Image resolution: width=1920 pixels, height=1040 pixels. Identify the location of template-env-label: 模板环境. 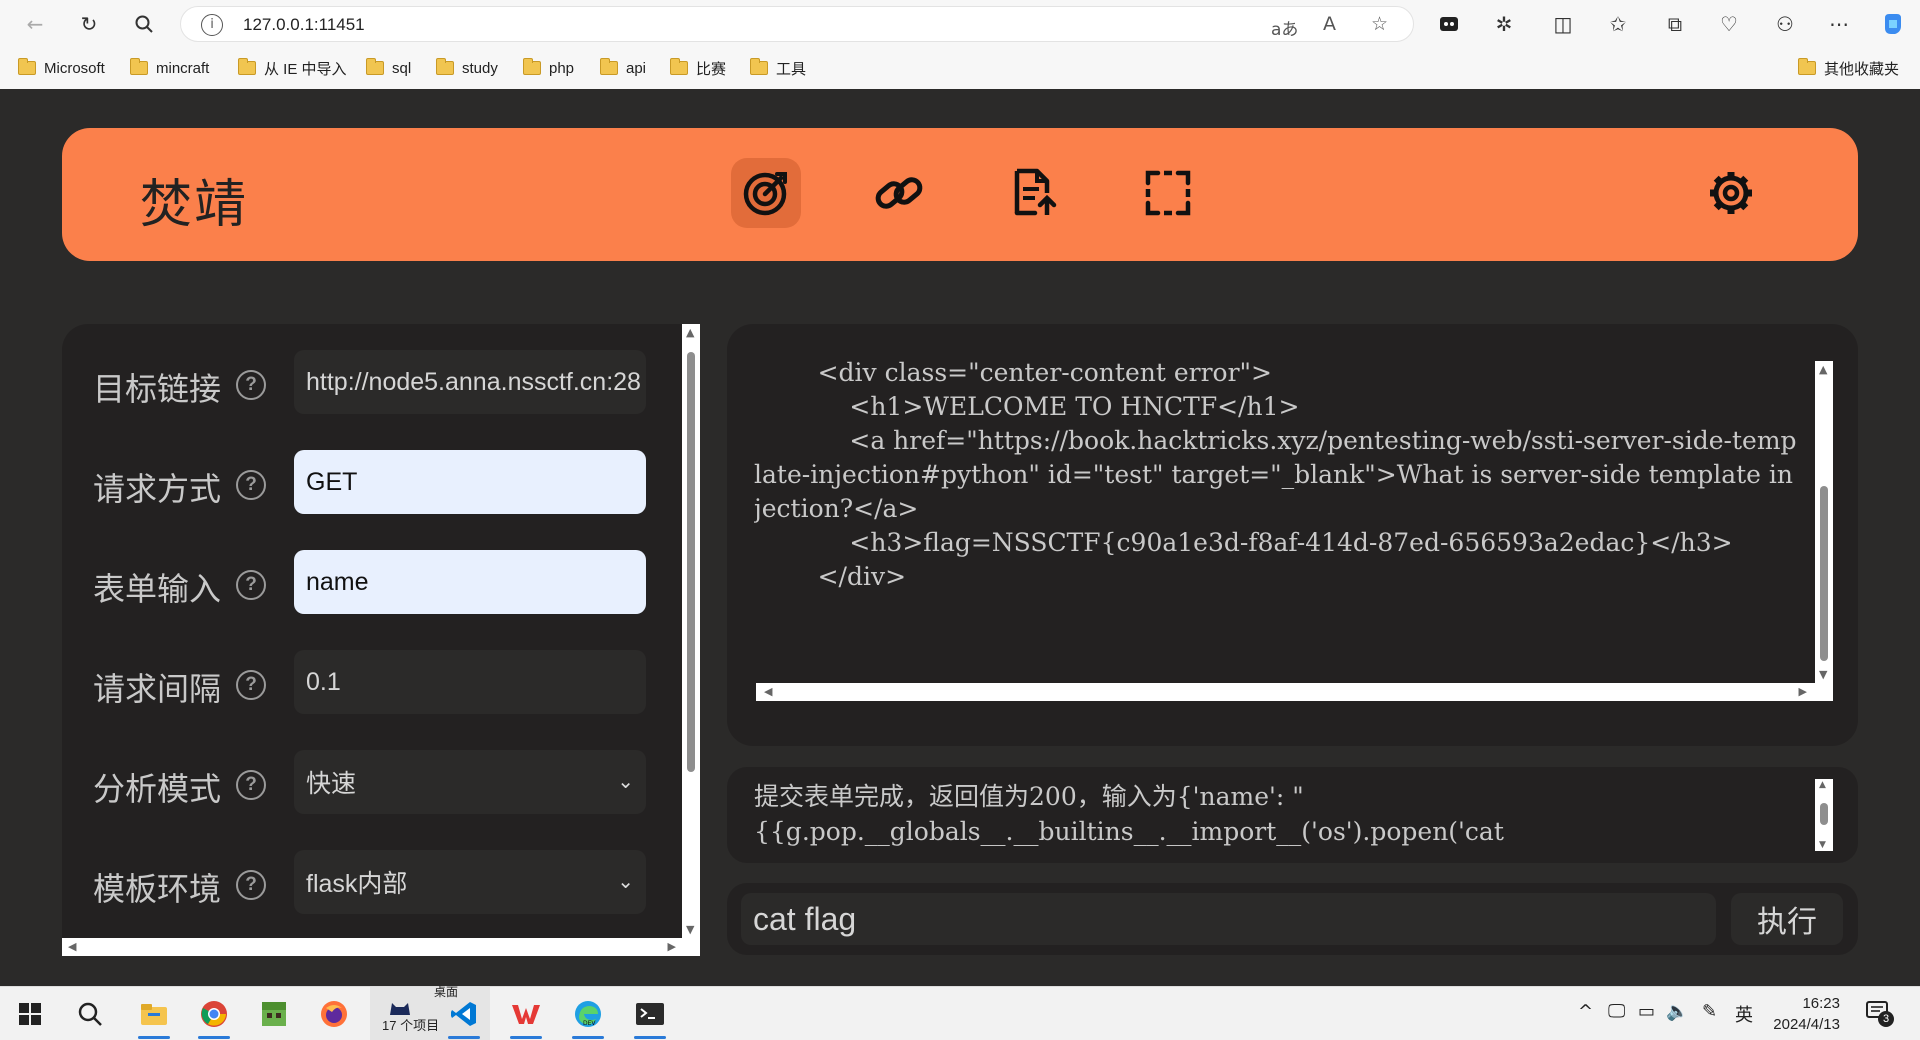
(157, 889).